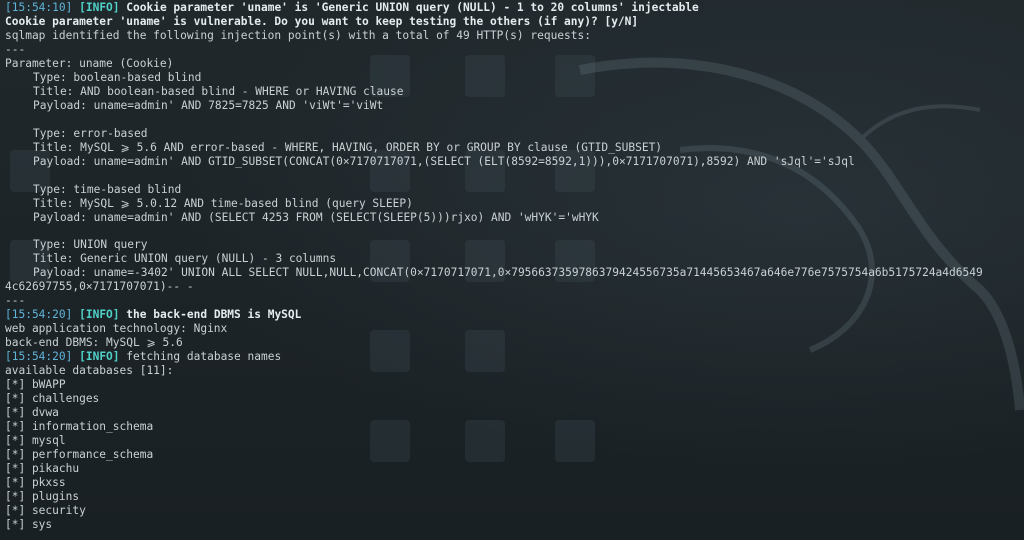 The height and width of the screenshot is (540, 1024). Describe the element at coordinates (514, 287) in the screenshot. I see `terminal-line: 4c62697755,0×7171707071)-- -` at that location.